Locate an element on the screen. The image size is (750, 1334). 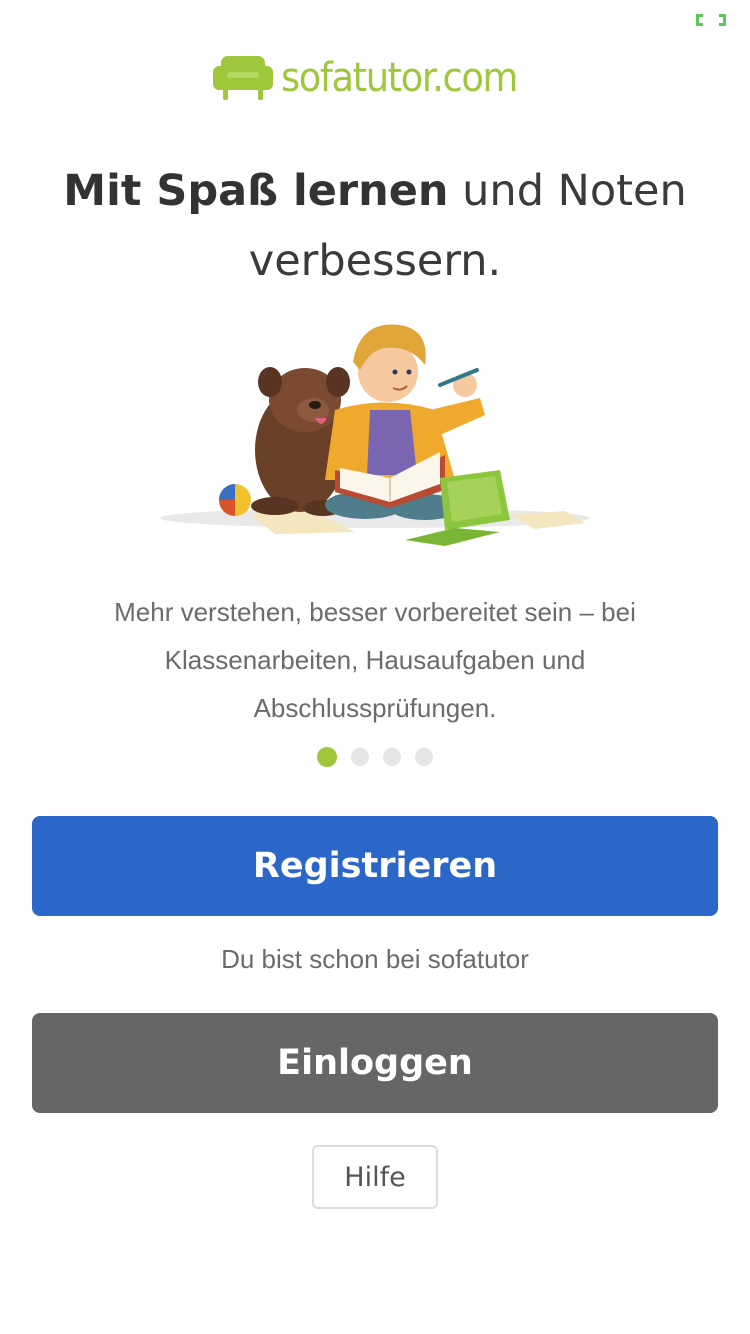
help-button: Hilfe is located at coordinates (375, 1177).